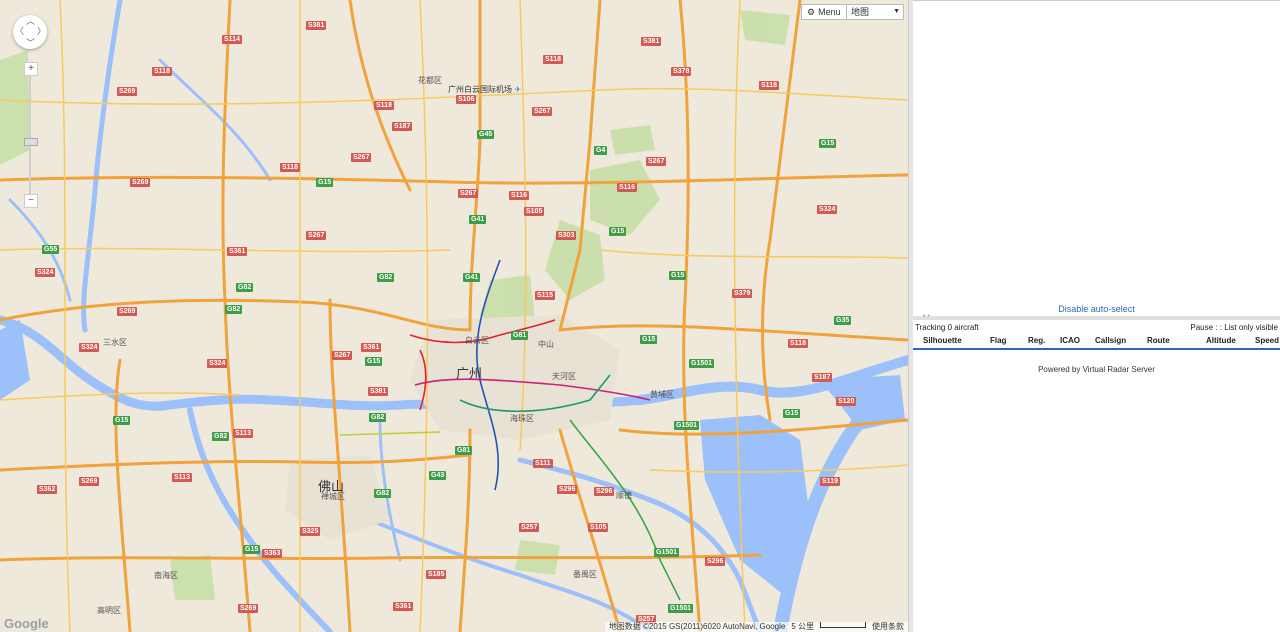 The width and height of the screenshot is (1280, 632). Describe the element at coordinates (1096, 309) in the screenshot. I see `disable-auto-select-link: Disable auto-select` at that location.